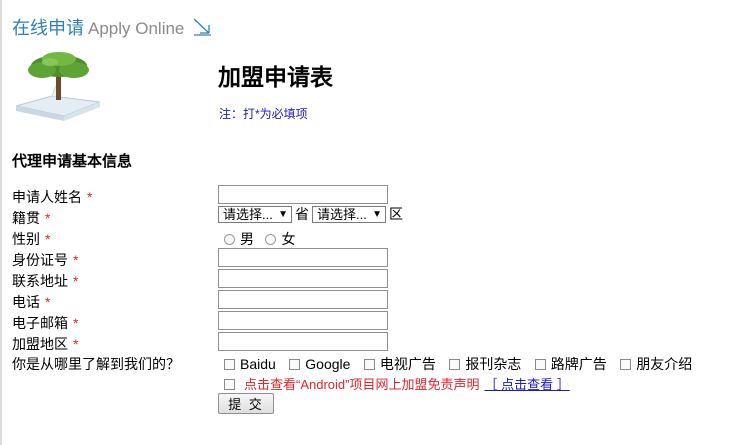  What do you see at coordinates (45, 260) in the screenshot?
I see `id-number-label: 身份证号 *` at bounding box center [45, 260].